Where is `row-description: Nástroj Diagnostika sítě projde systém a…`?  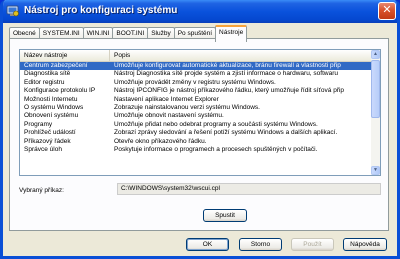 row-description: Nástroj Diagnostika sítě projde systém a… is located at coordinates (226, 74).